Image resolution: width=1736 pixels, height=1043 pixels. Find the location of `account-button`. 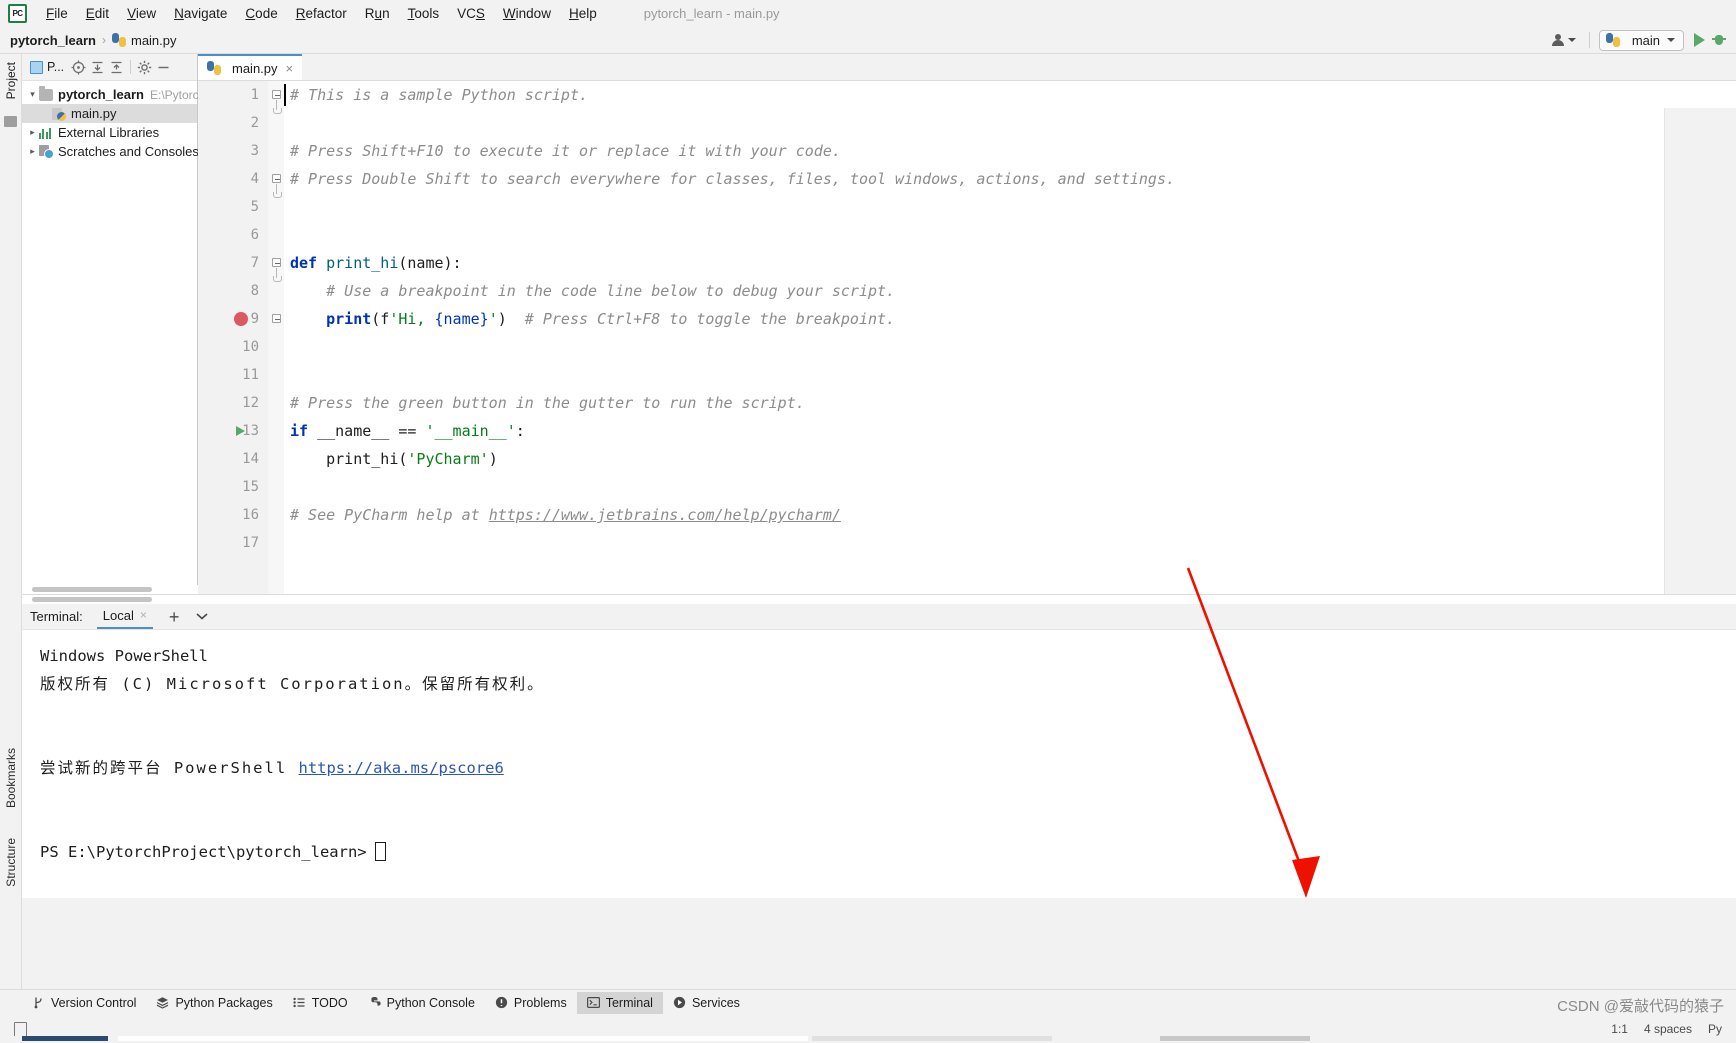

account-button is located at coordinates (1564, 40).